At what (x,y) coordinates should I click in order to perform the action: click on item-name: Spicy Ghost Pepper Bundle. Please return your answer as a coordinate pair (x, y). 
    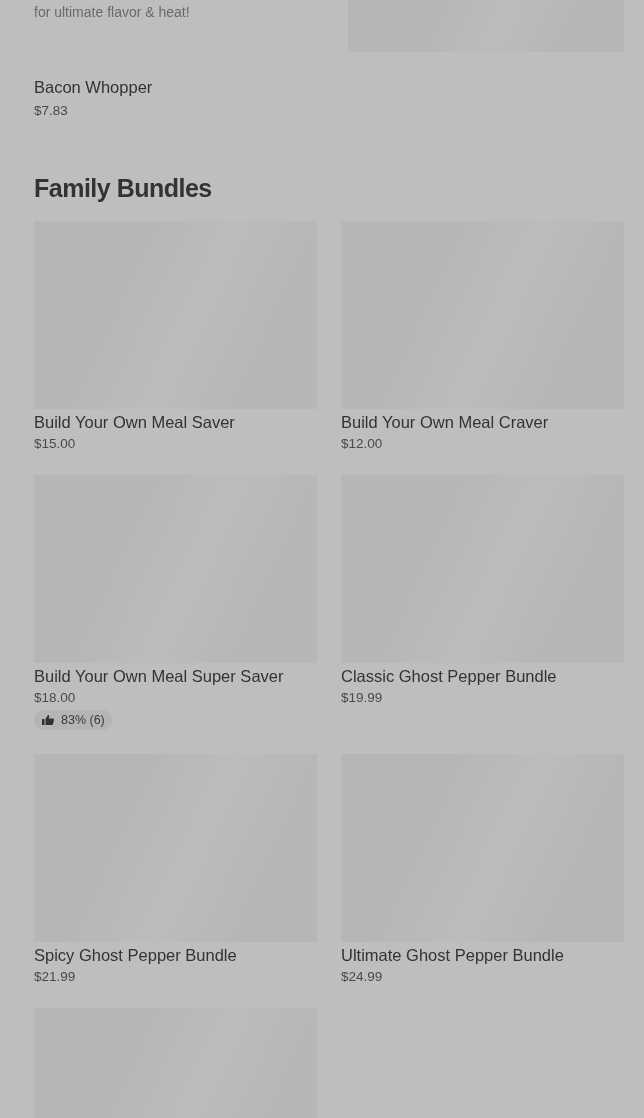
    Looking at the image, I should click on (175, 955).